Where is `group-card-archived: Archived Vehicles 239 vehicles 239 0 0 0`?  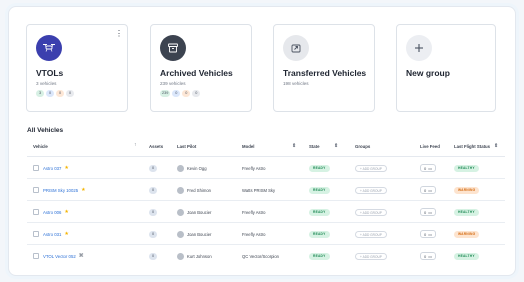 group-card-archived: Archived Vehicles 239 vehicles 239 0 0 0 is located at coordinates (201, 68).